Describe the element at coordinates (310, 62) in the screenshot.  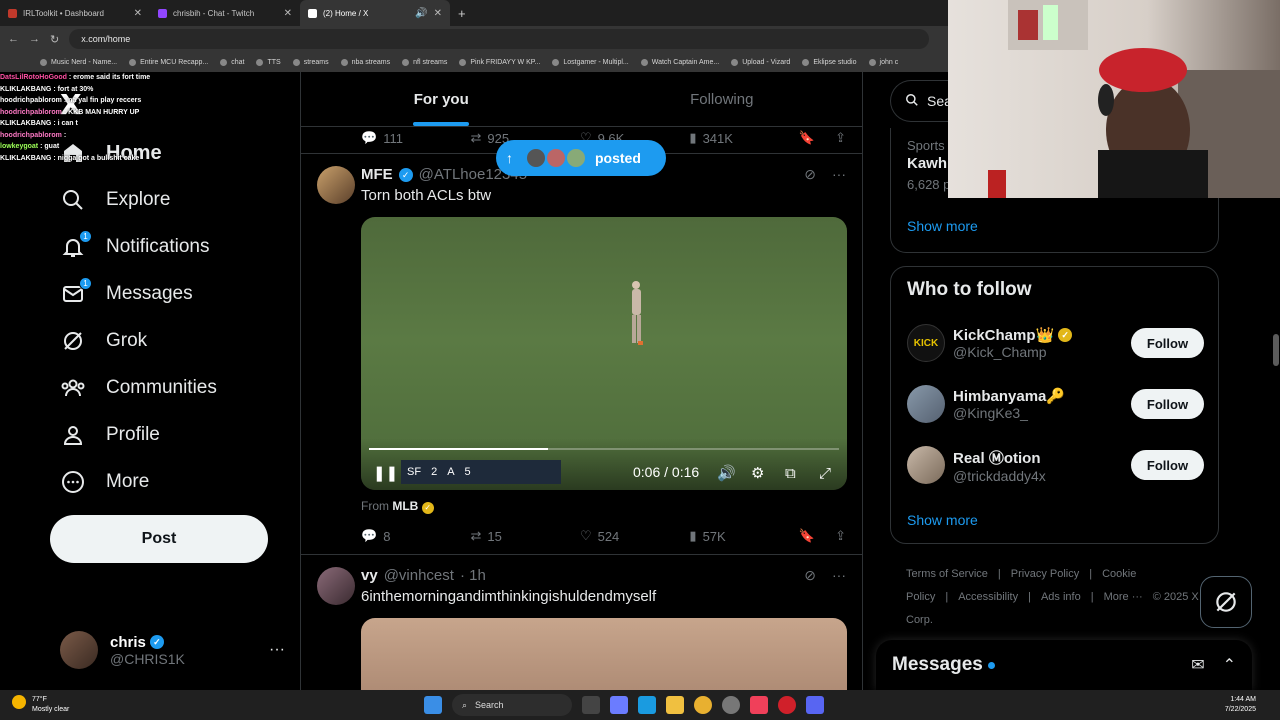
I see `bookmark-item: streams` at that location.